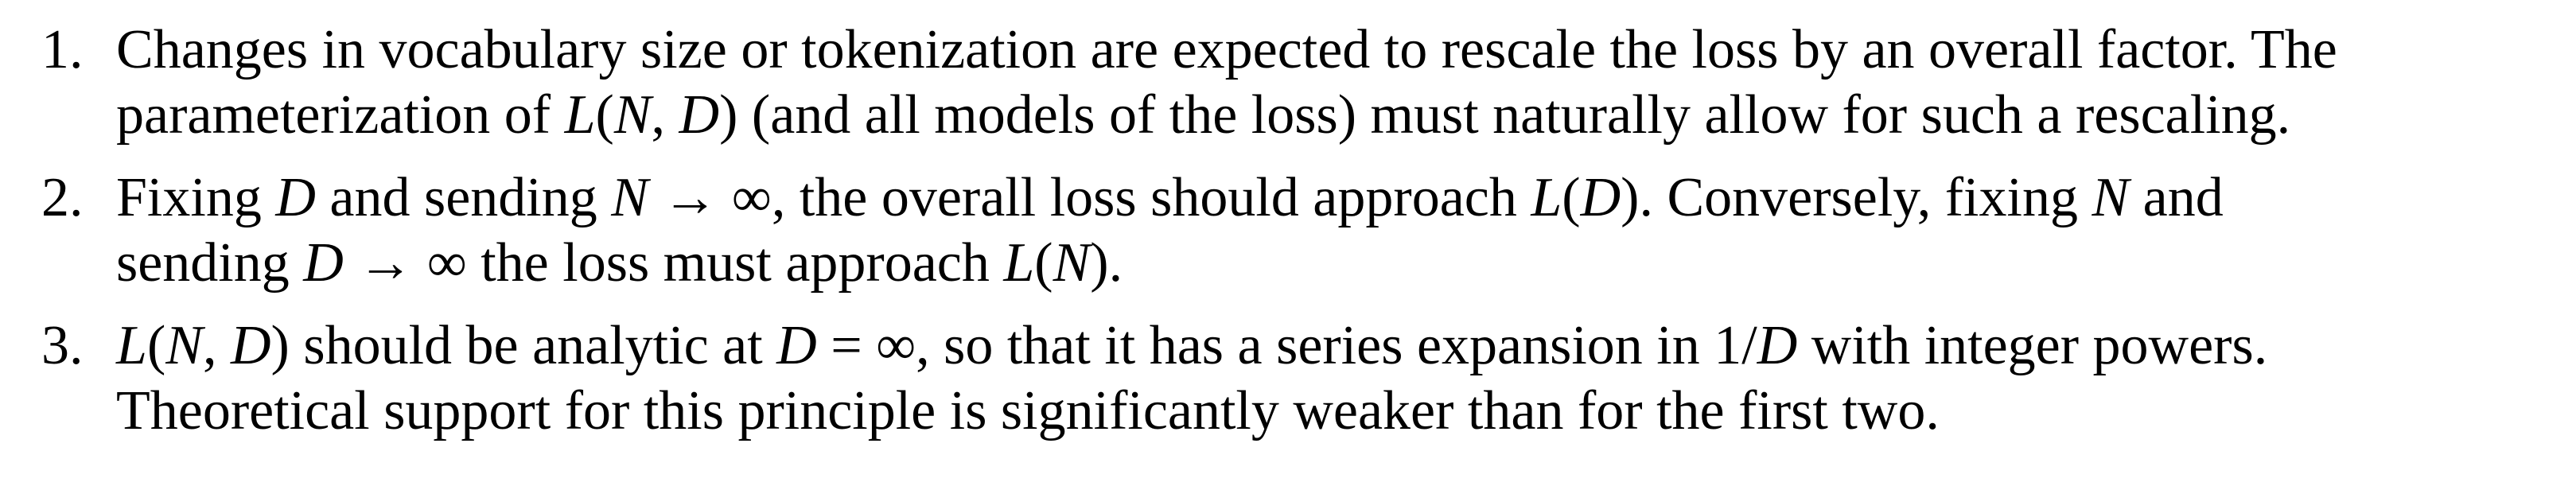 The height and width of the screenshot is (490, 2576). I want to click on list-number: 1., so click(63, 49).